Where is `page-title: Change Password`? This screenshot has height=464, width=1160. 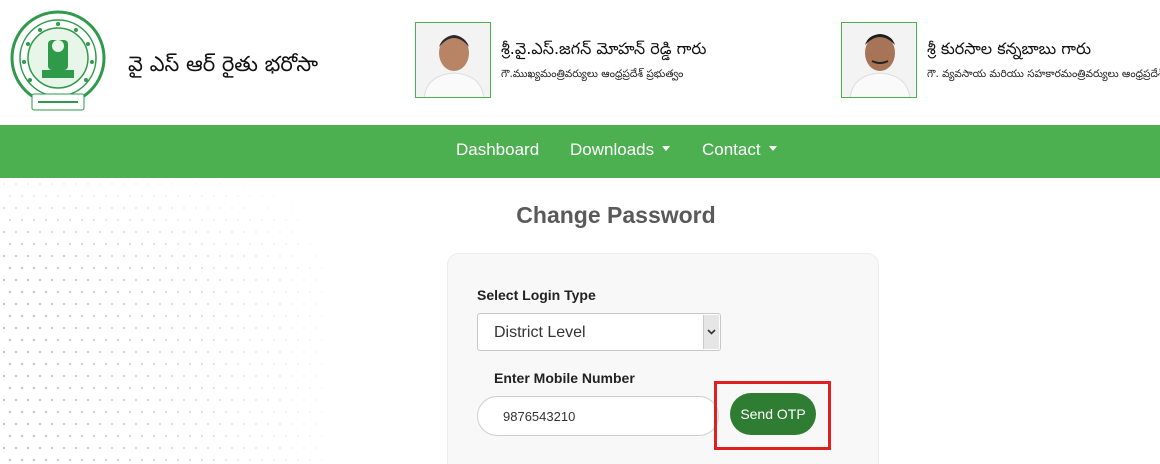
page-title: Change Password is located at coordinates (616, 215).